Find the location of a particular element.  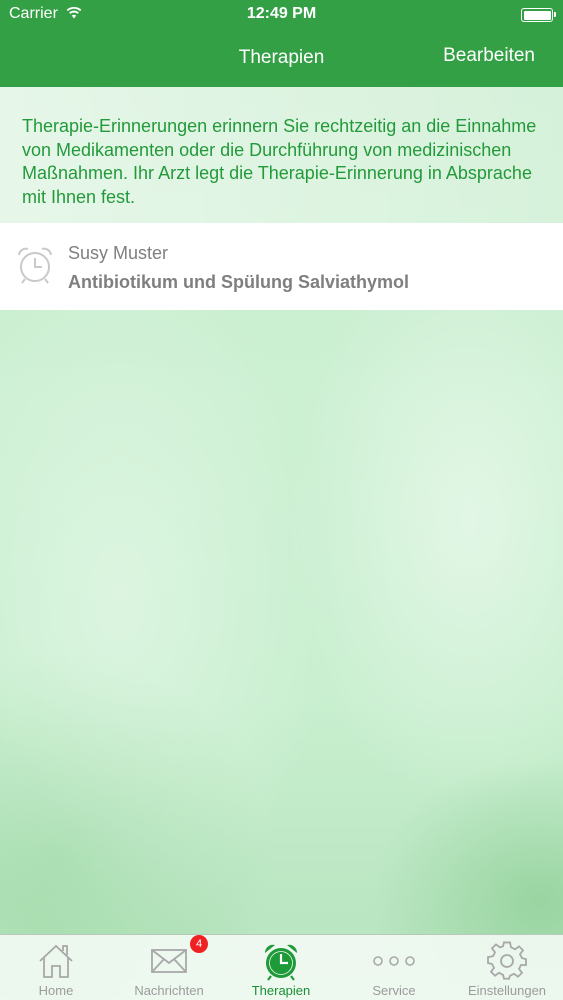

more-dots-icon is located at coordinates (394, 961).